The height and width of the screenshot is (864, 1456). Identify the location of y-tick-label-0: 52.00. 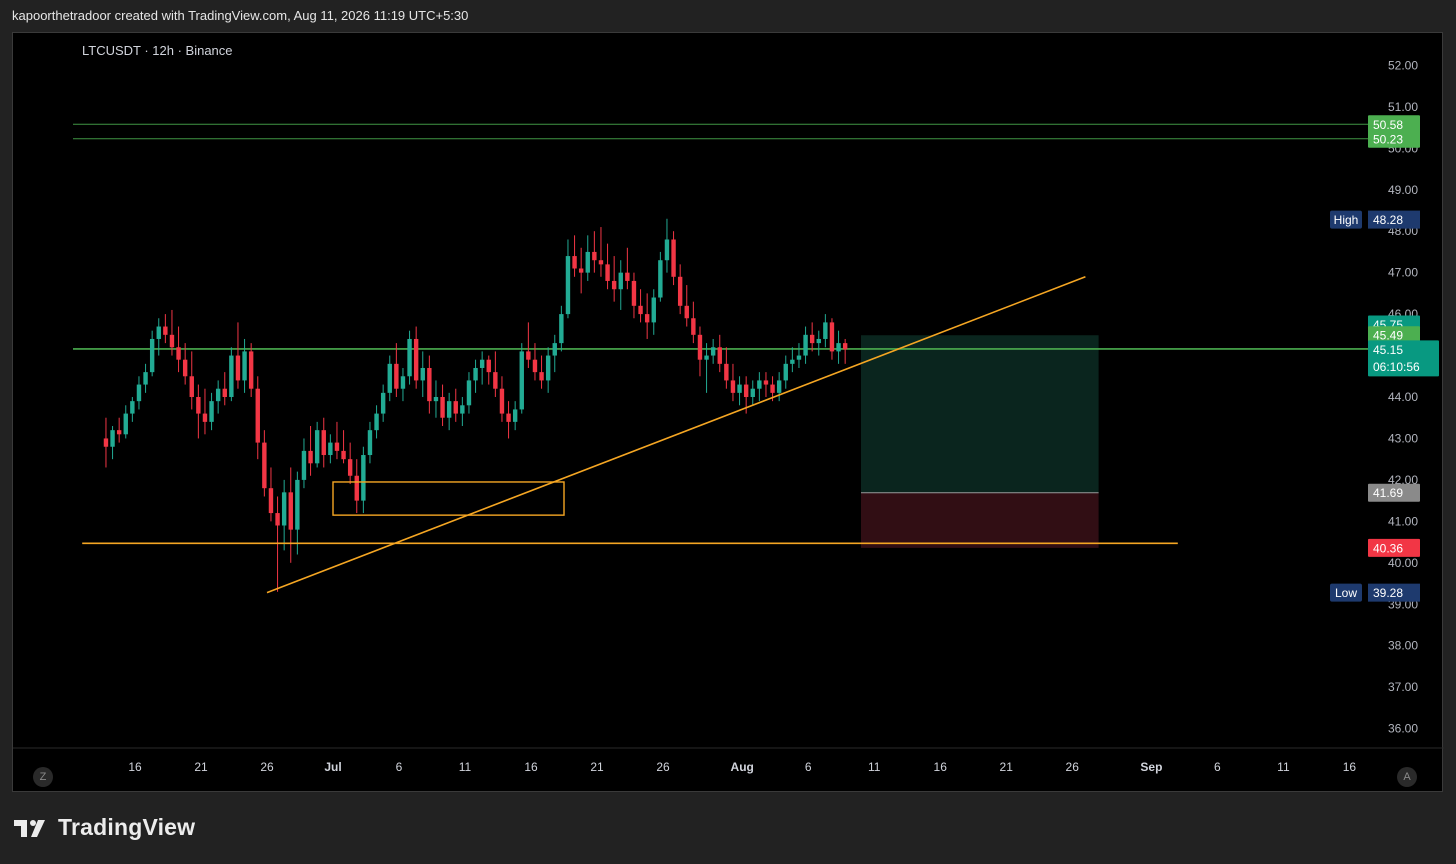
(1403, 65).